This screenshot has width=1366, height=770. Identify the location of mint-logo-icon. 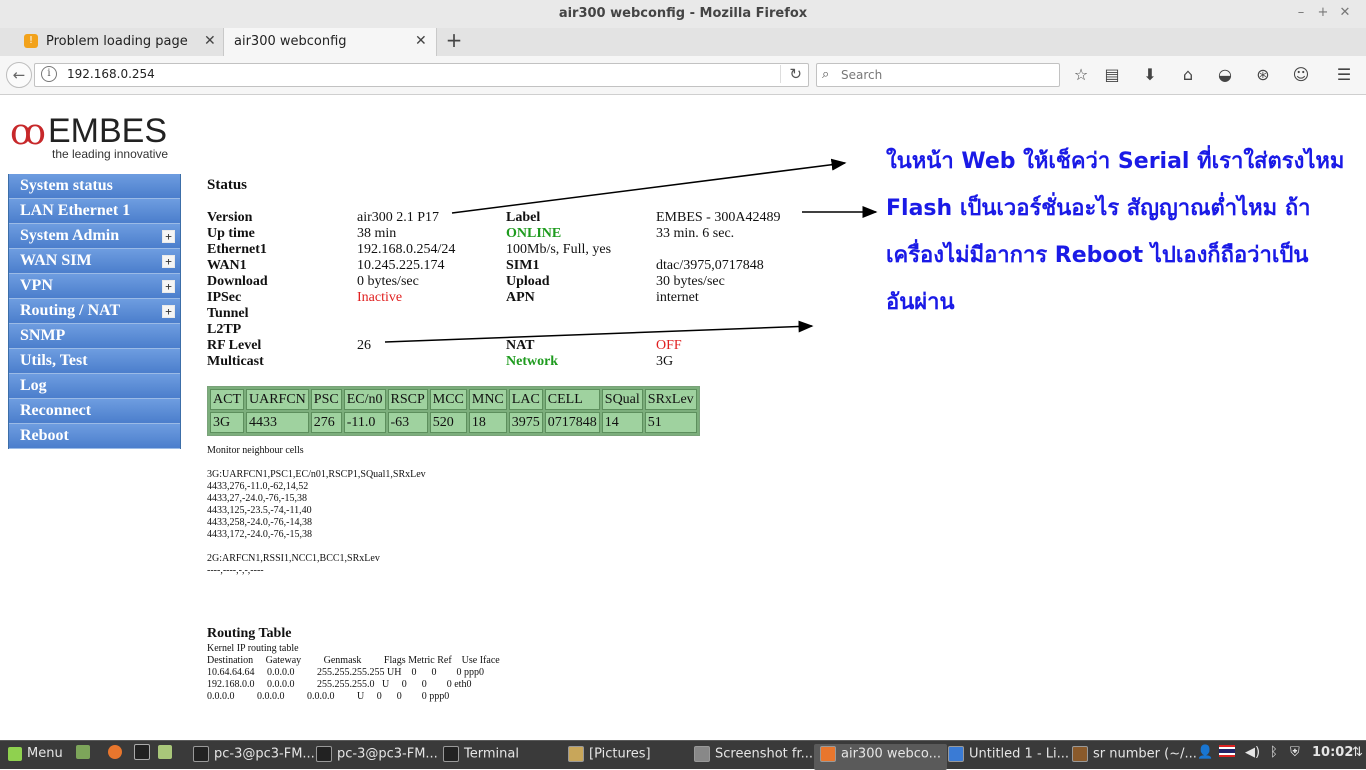
(15, 753).